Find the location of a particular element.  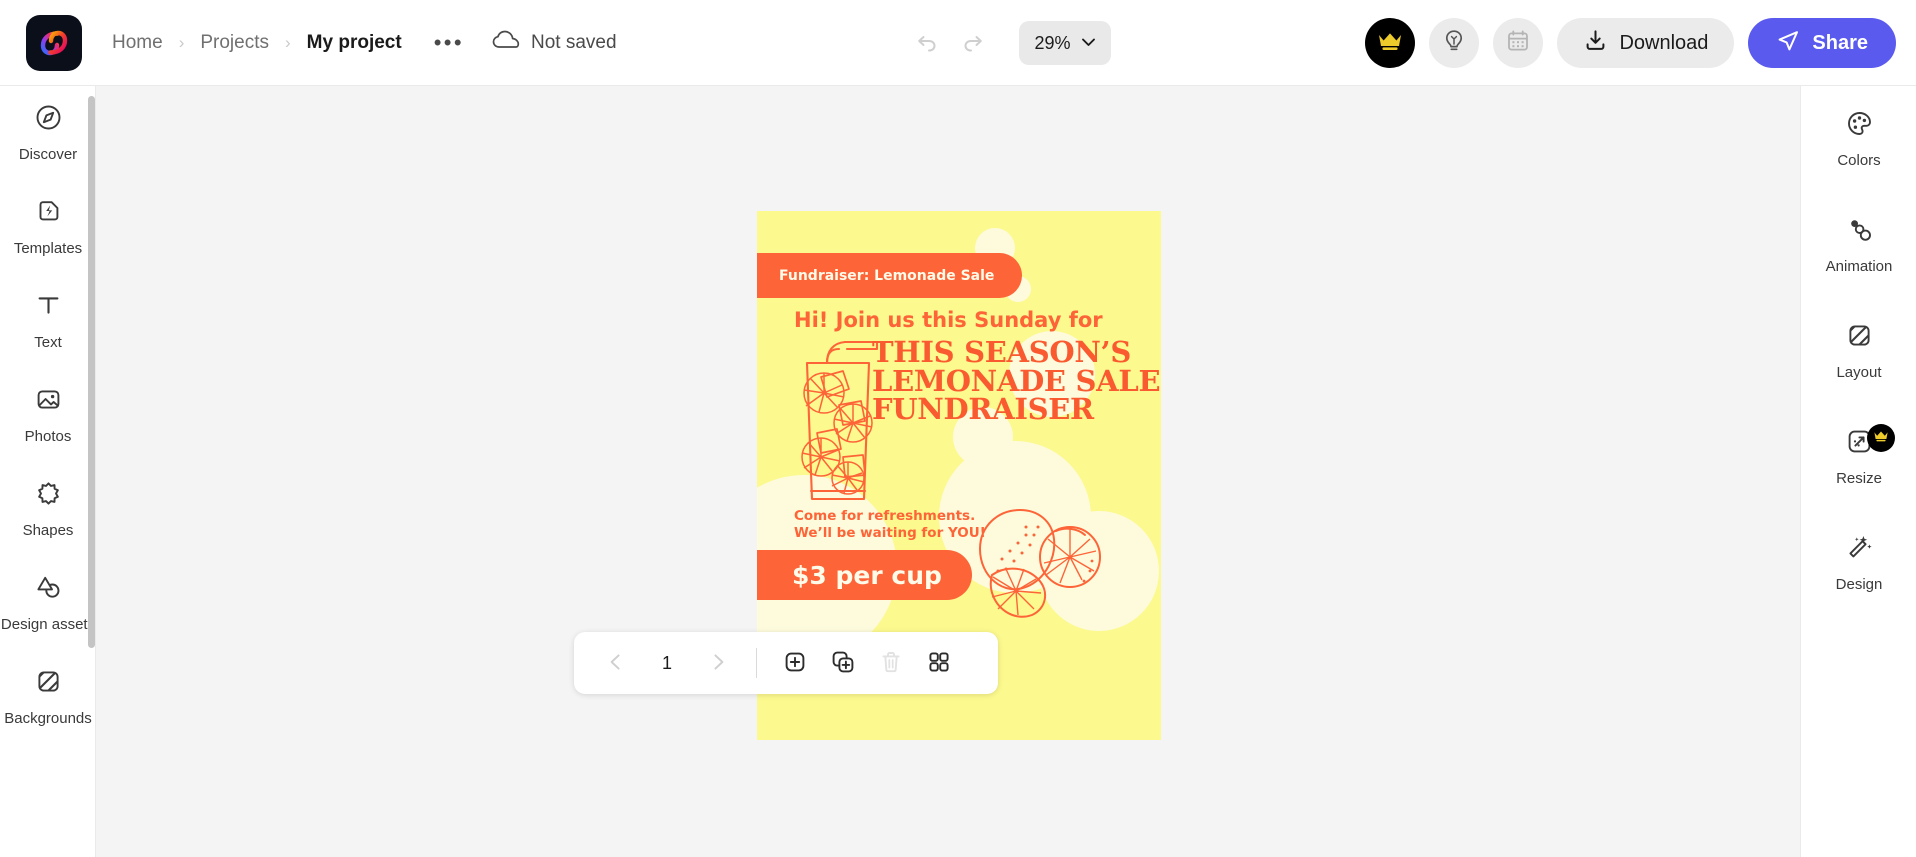

cloud-icon is located at coordinates (506, 42).